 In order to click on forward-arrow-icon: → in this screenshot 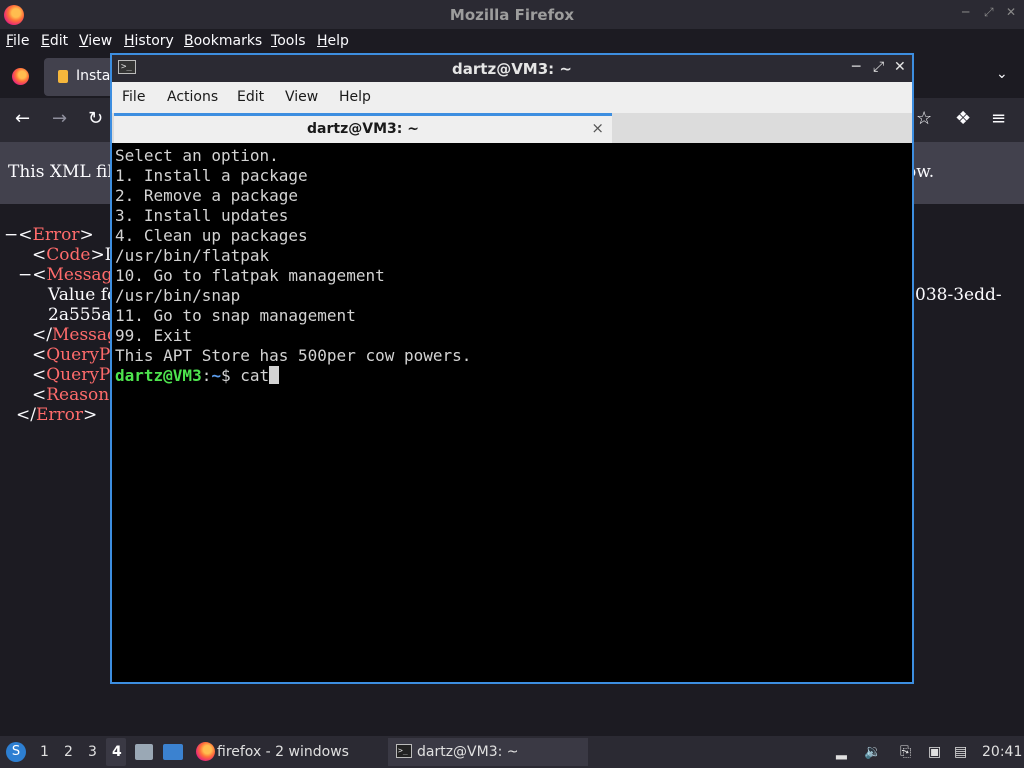, I will do `click(59, 118)`.